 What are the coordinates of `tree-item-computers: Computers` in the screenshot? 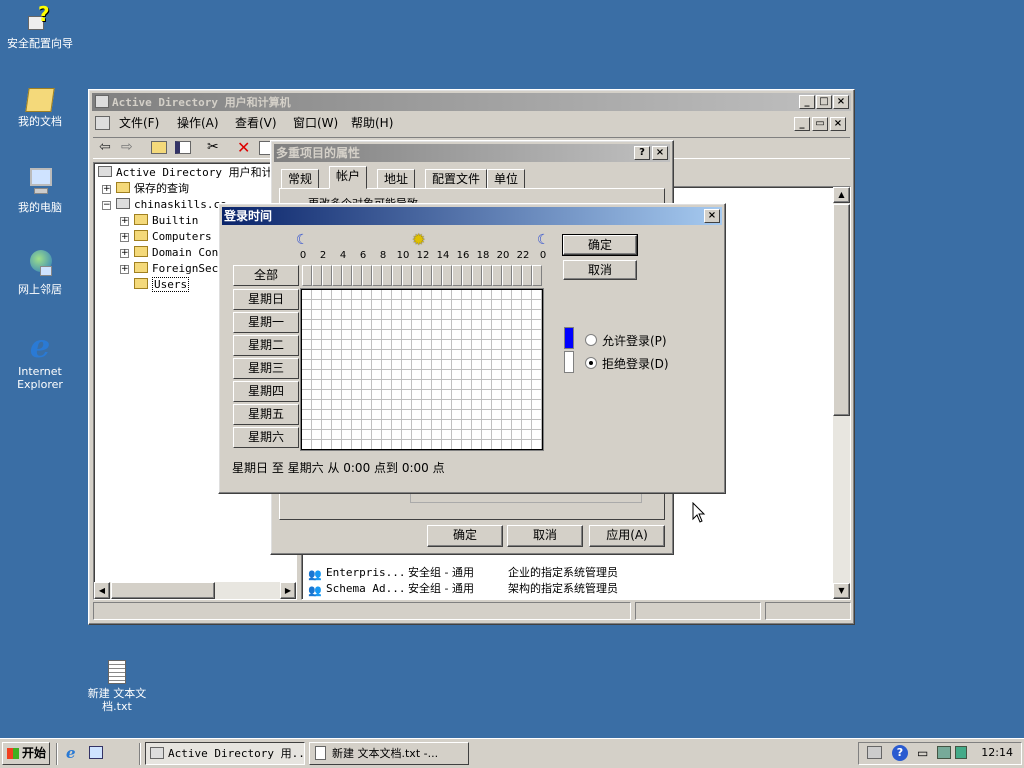 It's located at (173, 237).